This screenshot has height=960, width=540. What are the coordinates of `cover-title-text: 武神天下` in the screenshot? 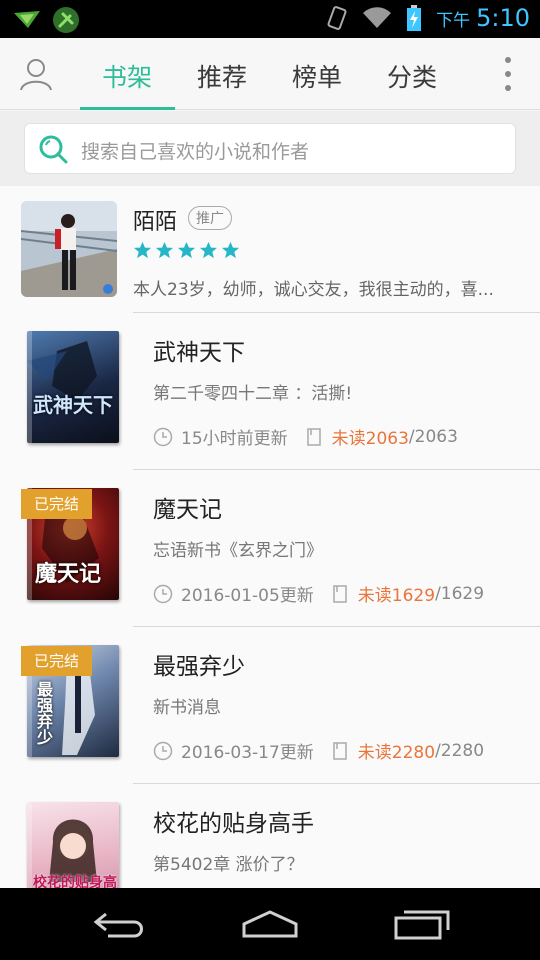 It's located at (73, 405).